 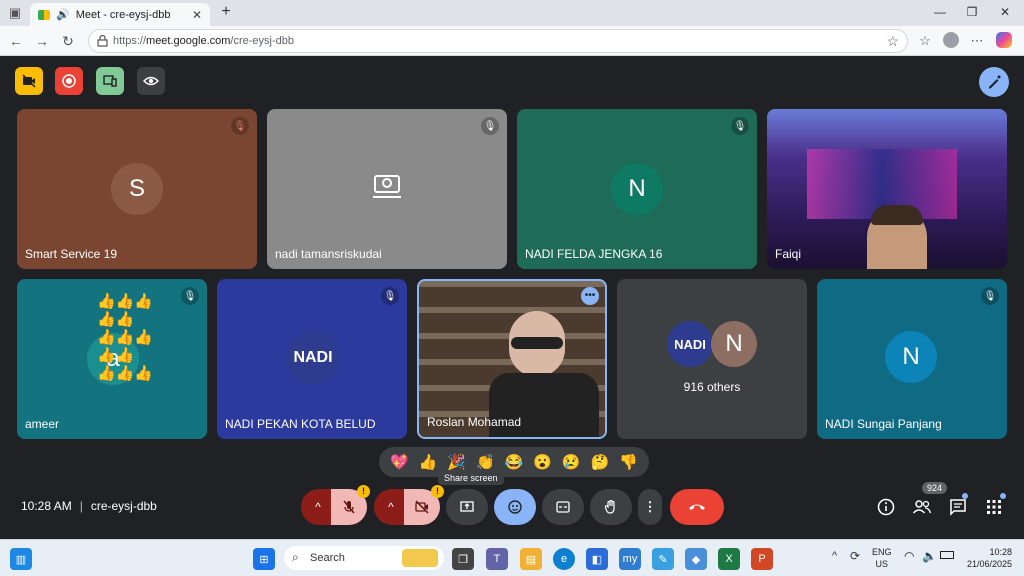 What do you see at coordinates (497, 559) in the screenshot?
I see `teams-icon: T` at bounding box center [497, 559].